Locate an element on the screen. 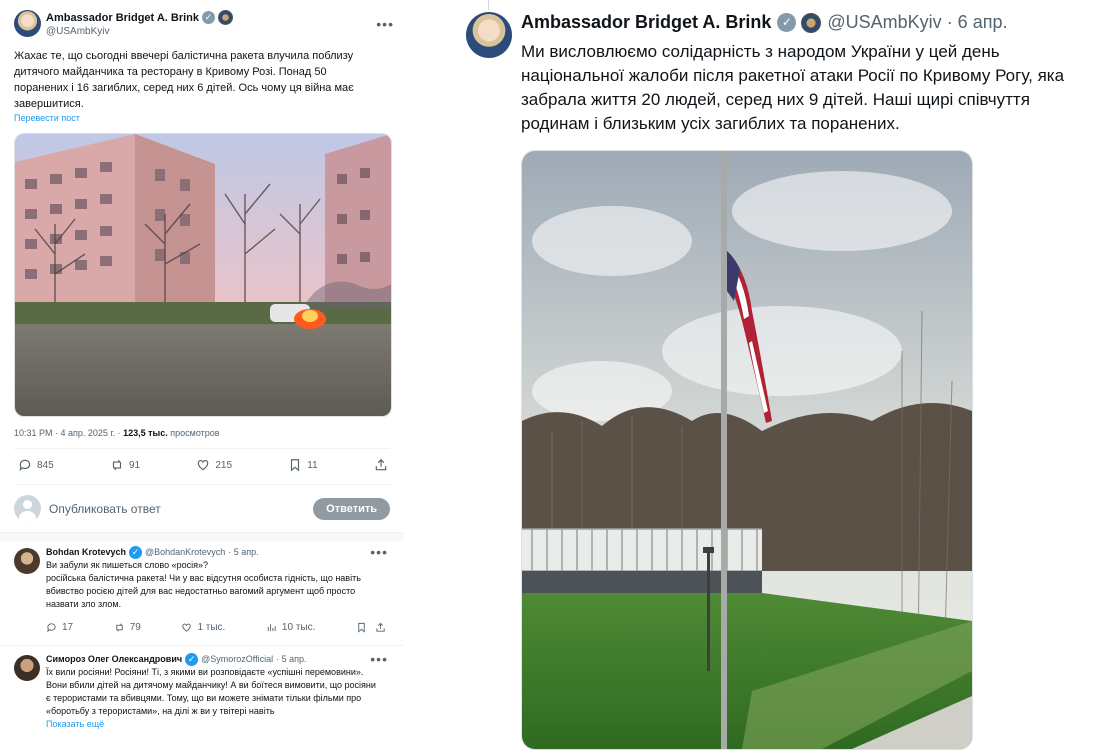 Image resolution: width=1102 pixels, height=751 pixels. view-count: 123,5 тыс. is located at coordinates (145, 433).